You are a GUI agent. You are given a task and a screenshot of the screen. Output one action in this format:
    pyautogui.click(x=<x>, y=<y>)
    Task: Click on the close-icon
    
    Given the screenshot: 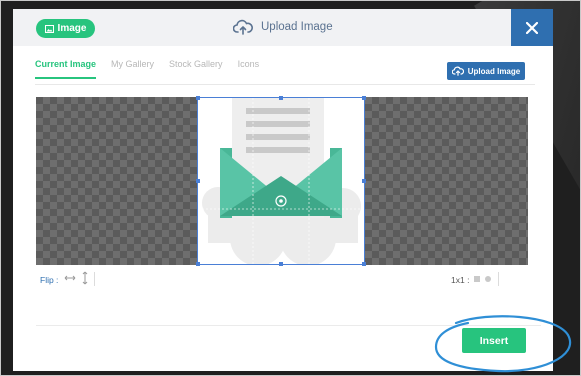 What is the action you would take?
    pyautogui.click(x=532, y=27)
    